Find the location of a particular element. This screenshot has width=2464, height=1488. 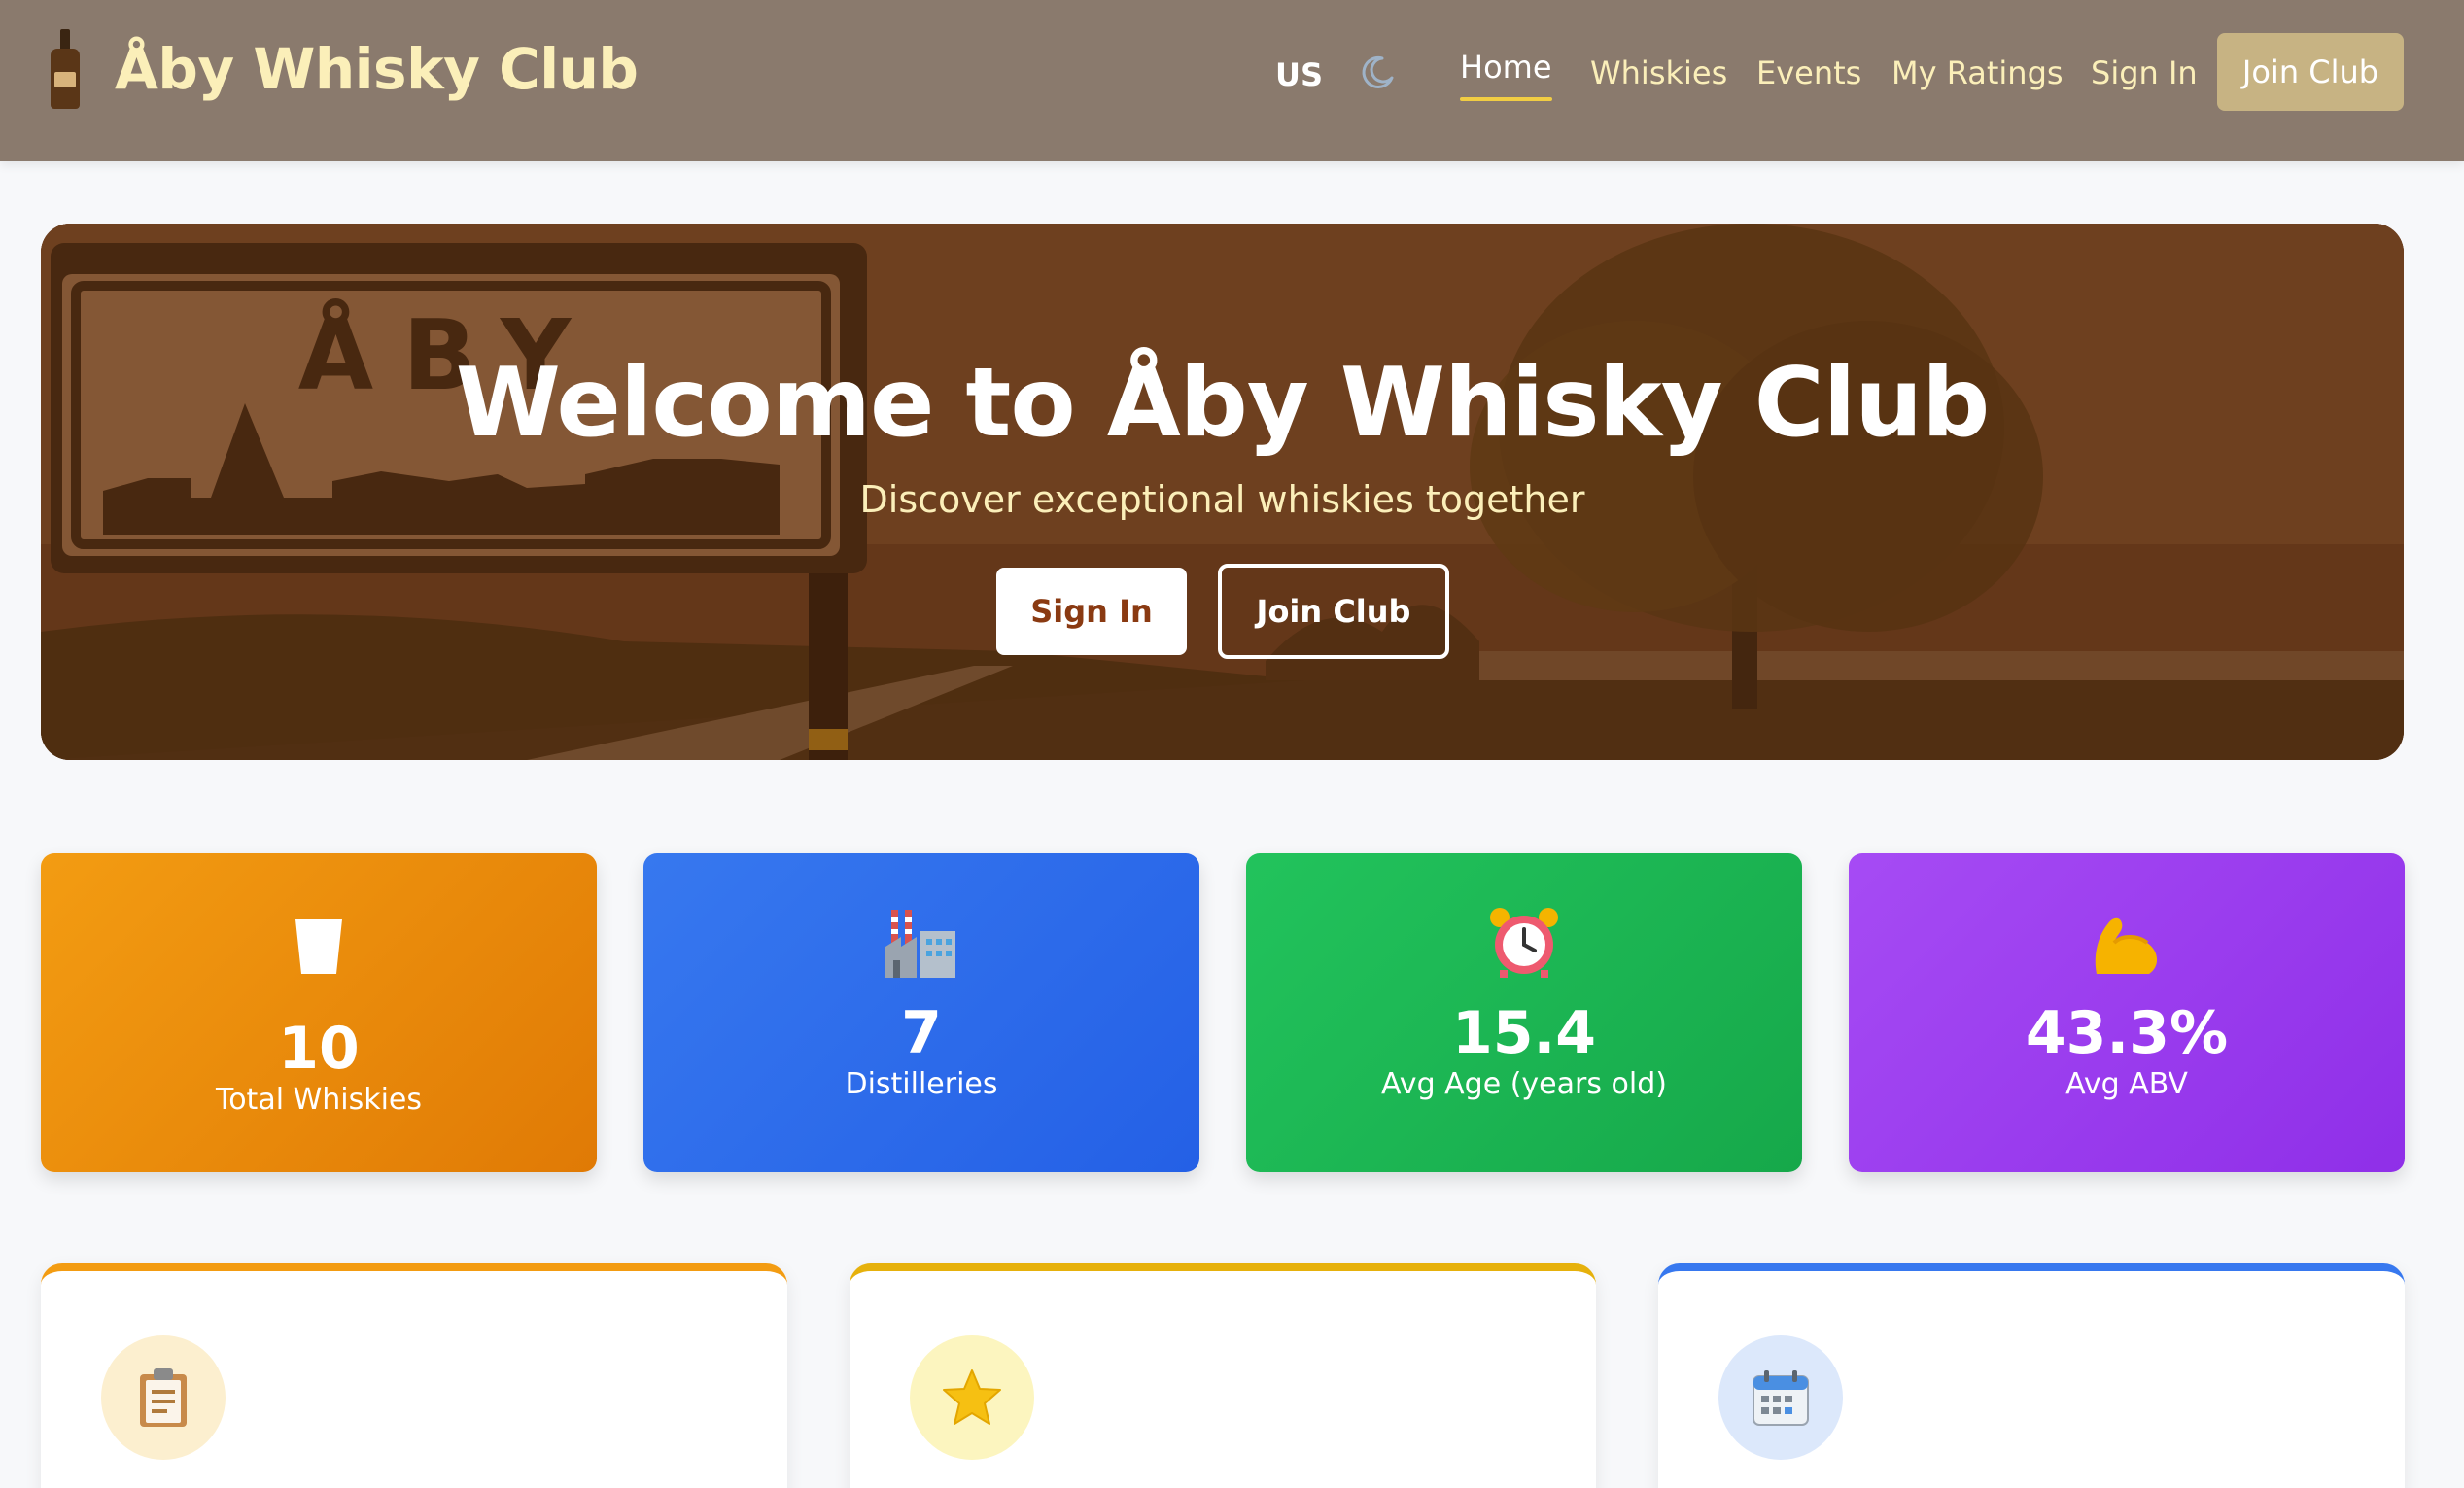

language-switcher: US is located at coordinates (1299, 74).